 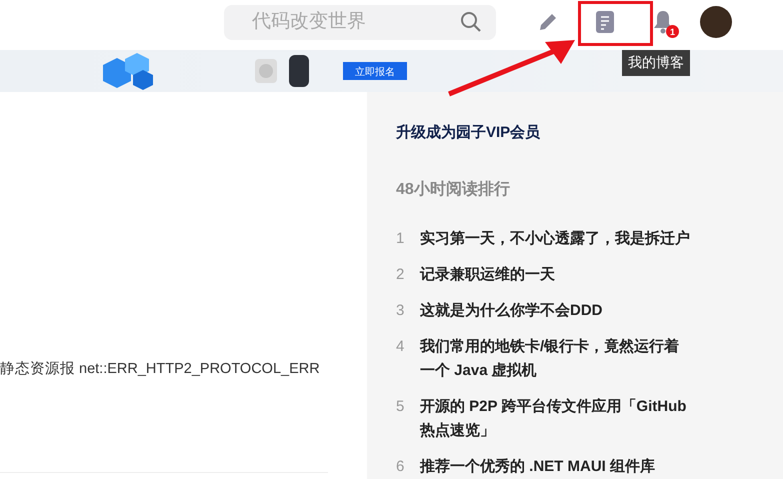 What do you see at coordinates (468, 132) in the screenshot?
I see `vip-link: 升级成为园子VIP会员` at bounding box center [468, 132].